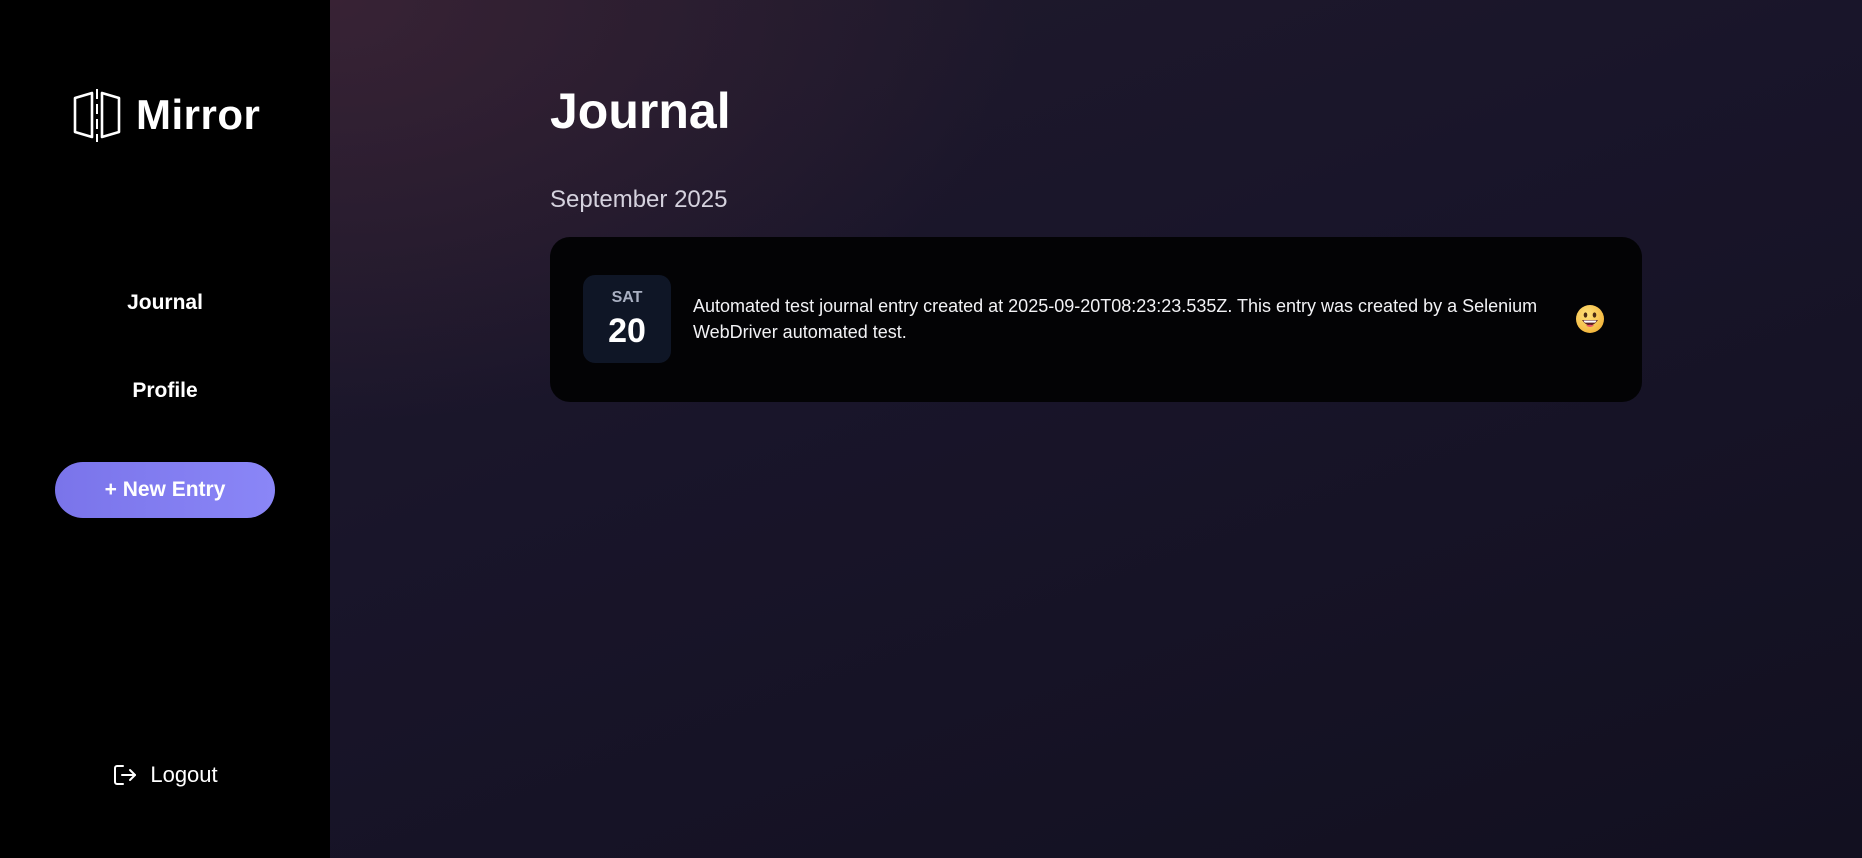  I want to click on mirror-icon, so click(97, 115).